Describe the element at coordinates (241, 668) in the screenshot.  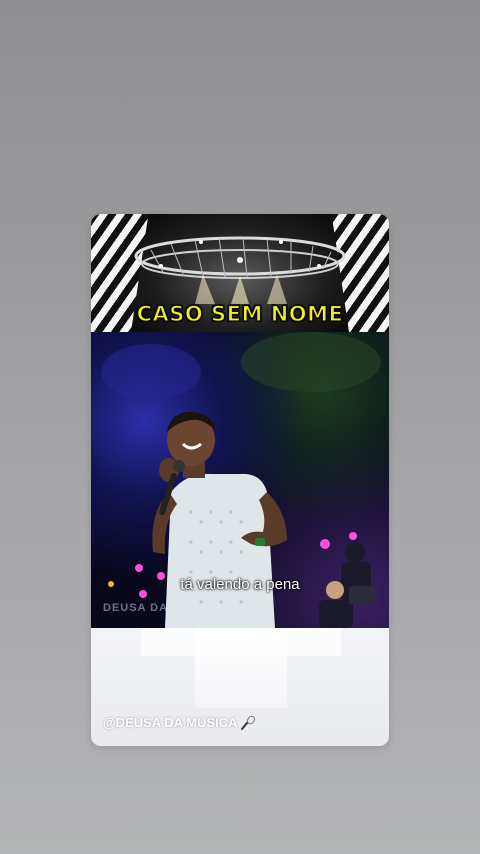
I see `floor-reflection-center` at that location.